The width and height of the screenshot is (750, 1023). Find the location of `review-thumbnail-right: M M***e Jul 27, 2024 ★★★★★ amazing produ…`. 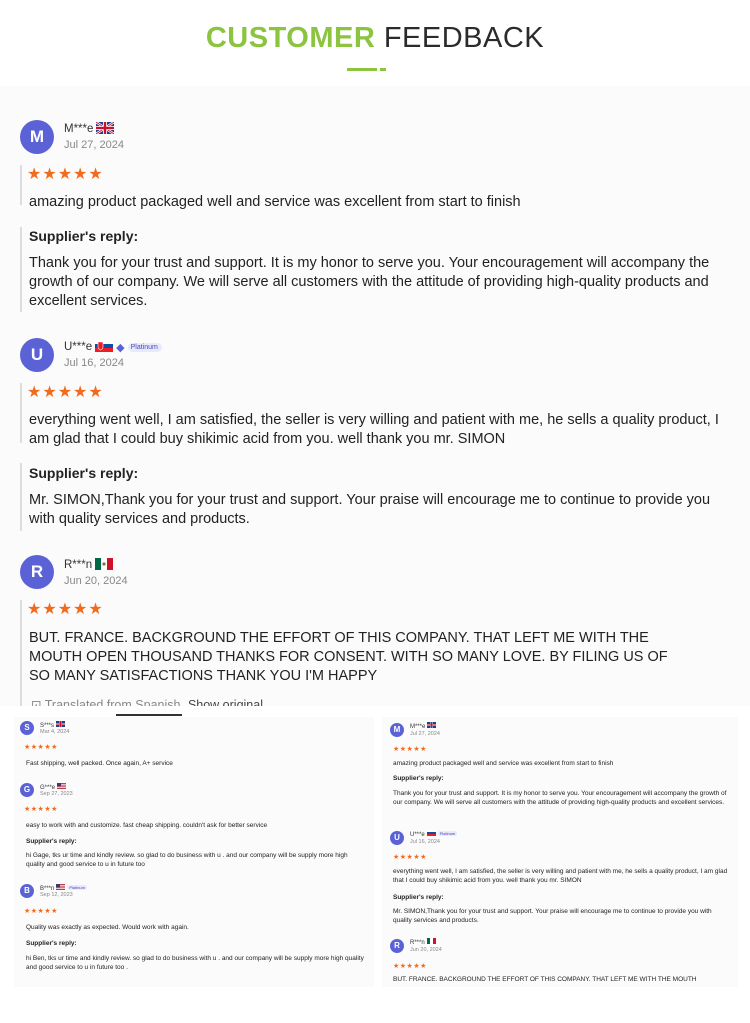

review-thumbnail-right: M M***e Jul 27, 2024 ★★★★★ amazing produ… is located at coordinates (560, 852).